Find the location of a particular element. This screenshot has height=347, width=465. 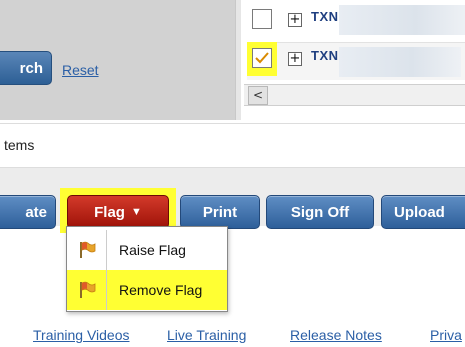

row-checkbox is located at coordinates (262, 19).